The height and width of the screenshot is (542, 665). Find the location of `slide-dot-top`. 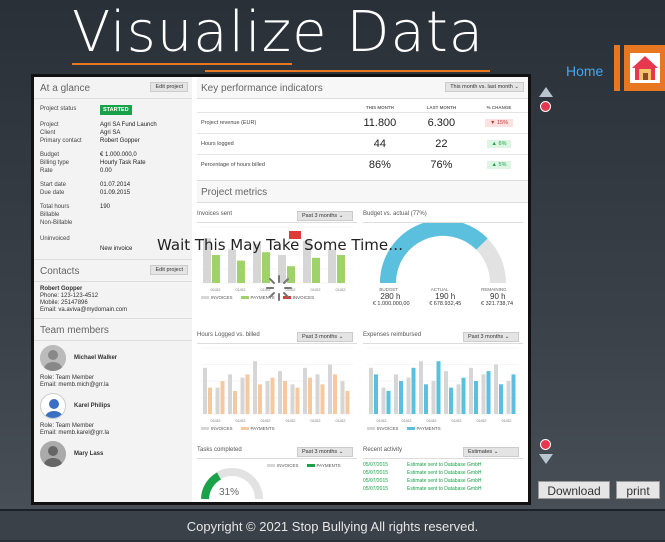

slide-dot-top is located at coordinates (545, 106).